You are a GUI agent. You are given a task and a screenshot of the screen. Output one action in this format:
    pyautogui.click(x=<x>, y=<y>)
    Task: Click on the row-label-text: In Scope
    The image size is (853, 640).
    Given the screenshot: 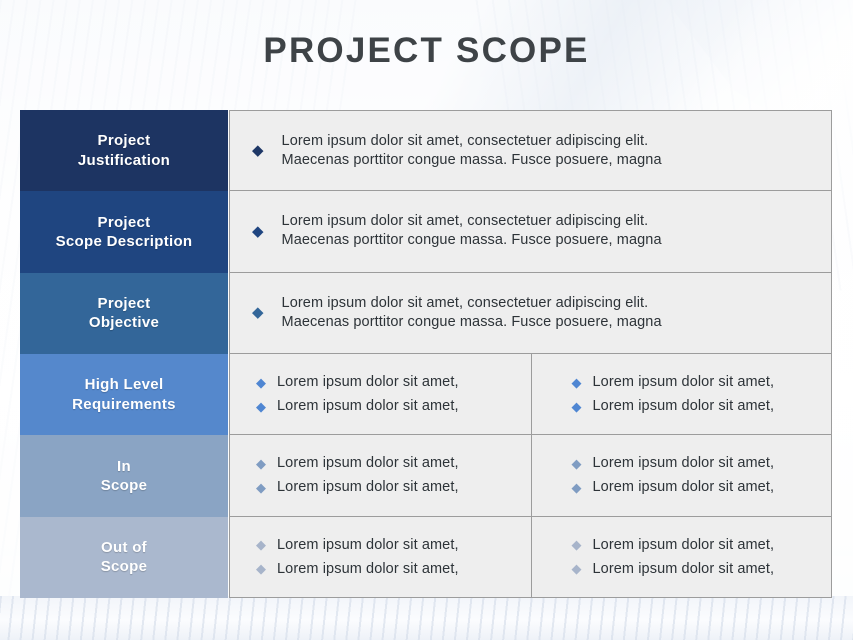 What is the action you would take?
    pyautogui.click(x=124, y=476)
    